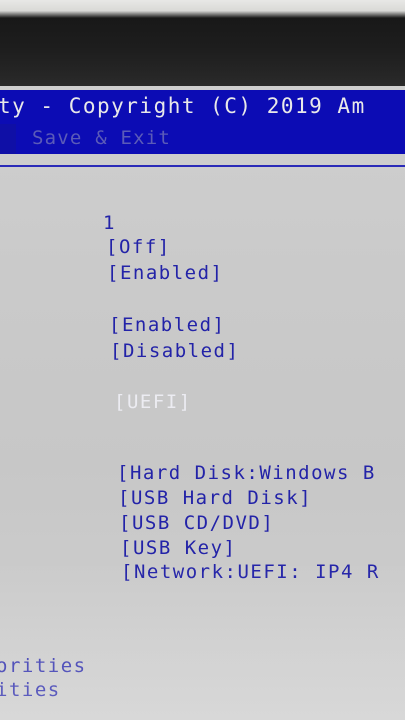 Image resolution: width=405 pixels, height=720 pixels. Describe the element at coordinates (165, 273) in the screenshot. I see `setting-value-fast-boot: [Enabled]` at that location.